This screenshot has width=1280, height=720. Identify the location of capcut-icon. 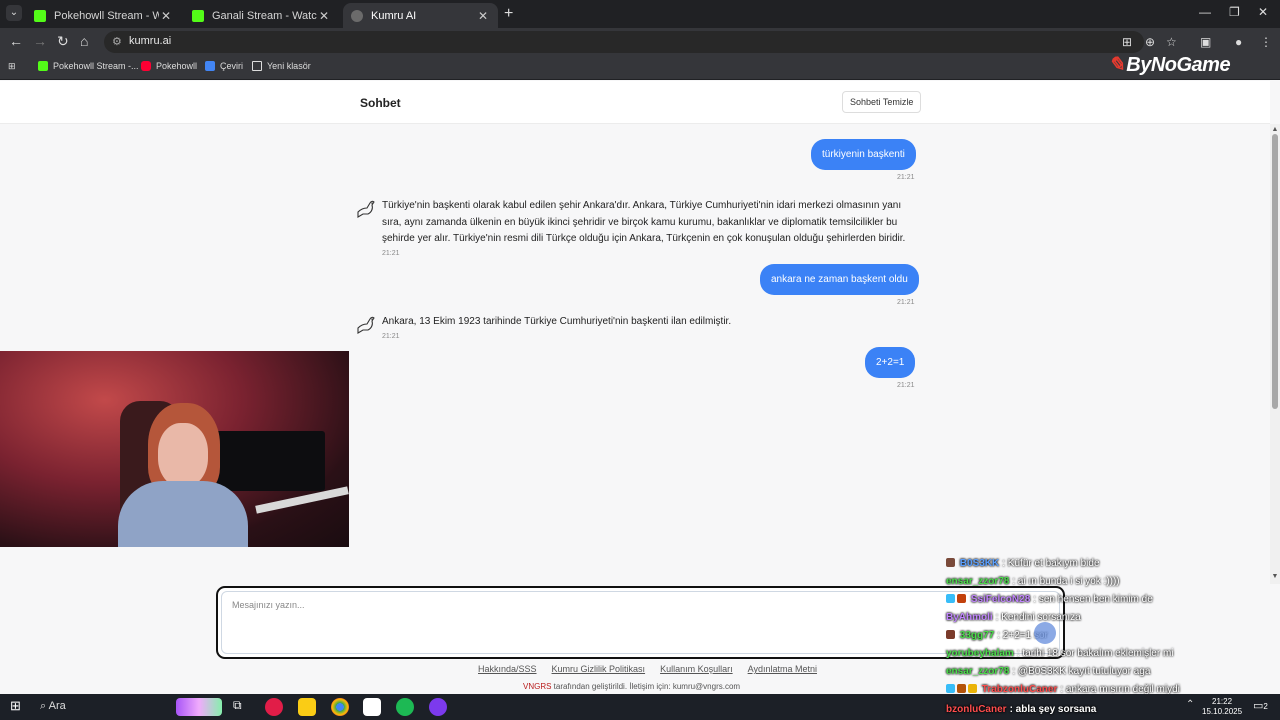
(372, 707).